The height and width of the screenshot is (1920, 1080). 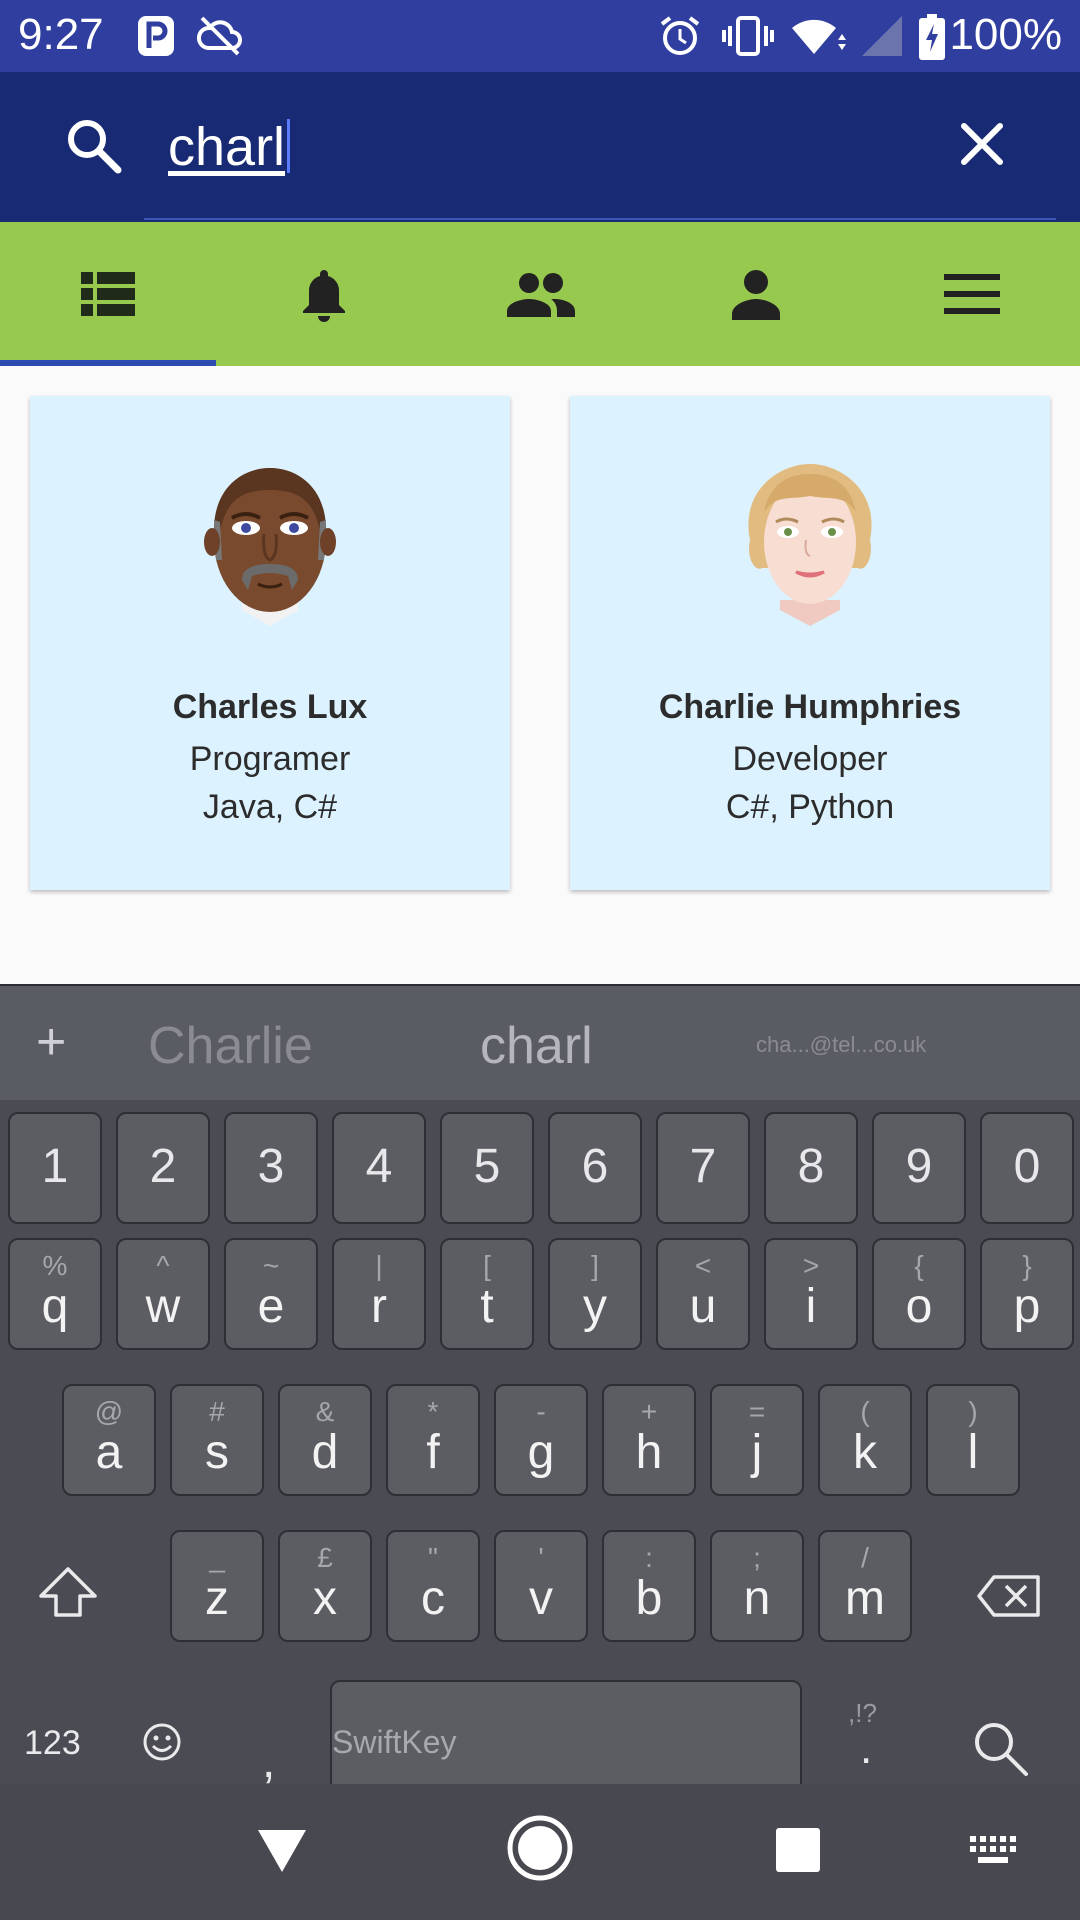 I want to click on key-label: e, so click(x=271, y=1306).